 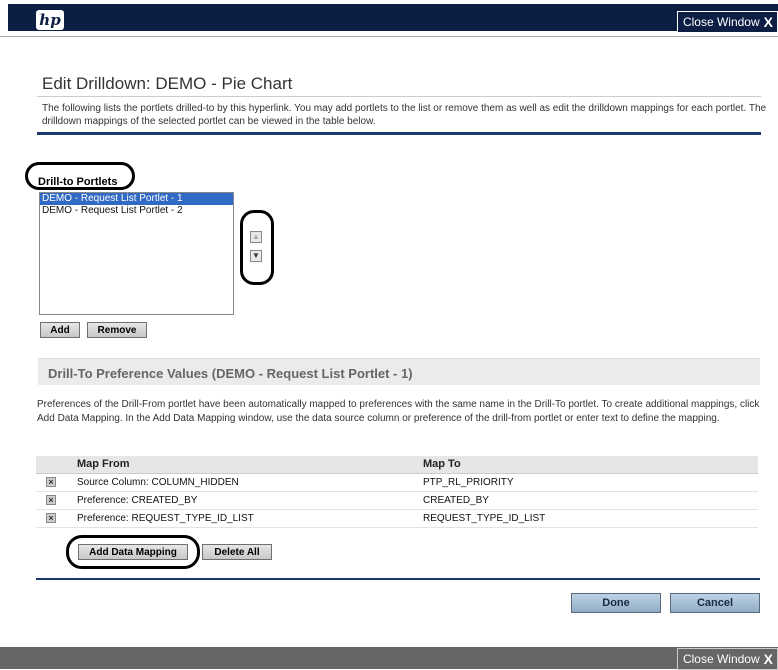 I want to click on annotation-oval-arrows, so click(x=257, y=247).